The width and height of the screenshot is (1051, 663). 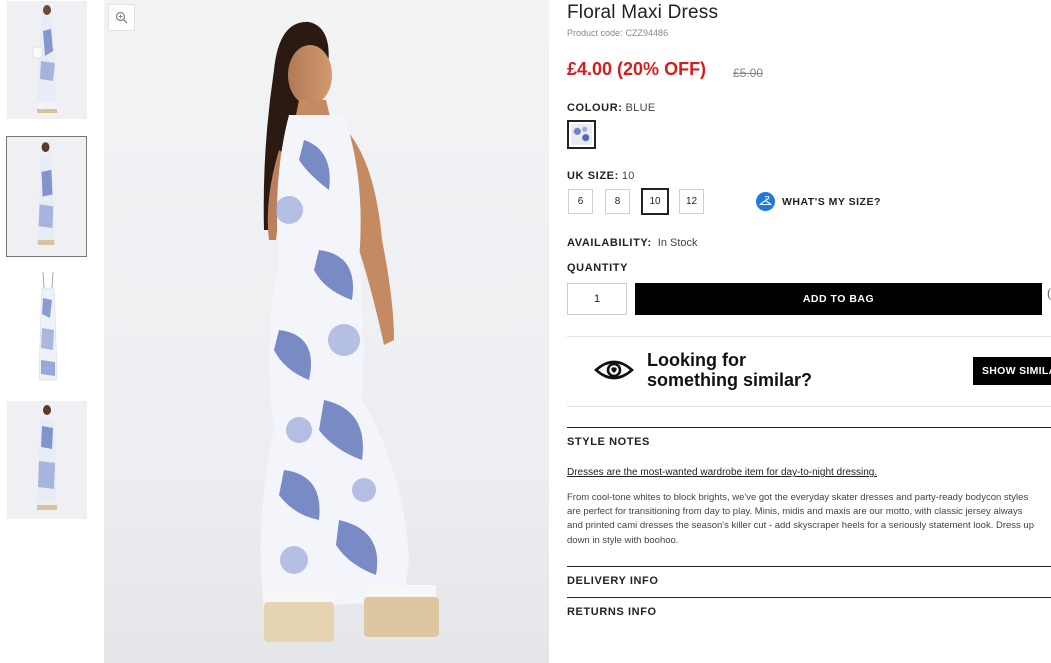 I want to click on add-to-bag-button: ADD TO BAG, so click(x=838, y=299).